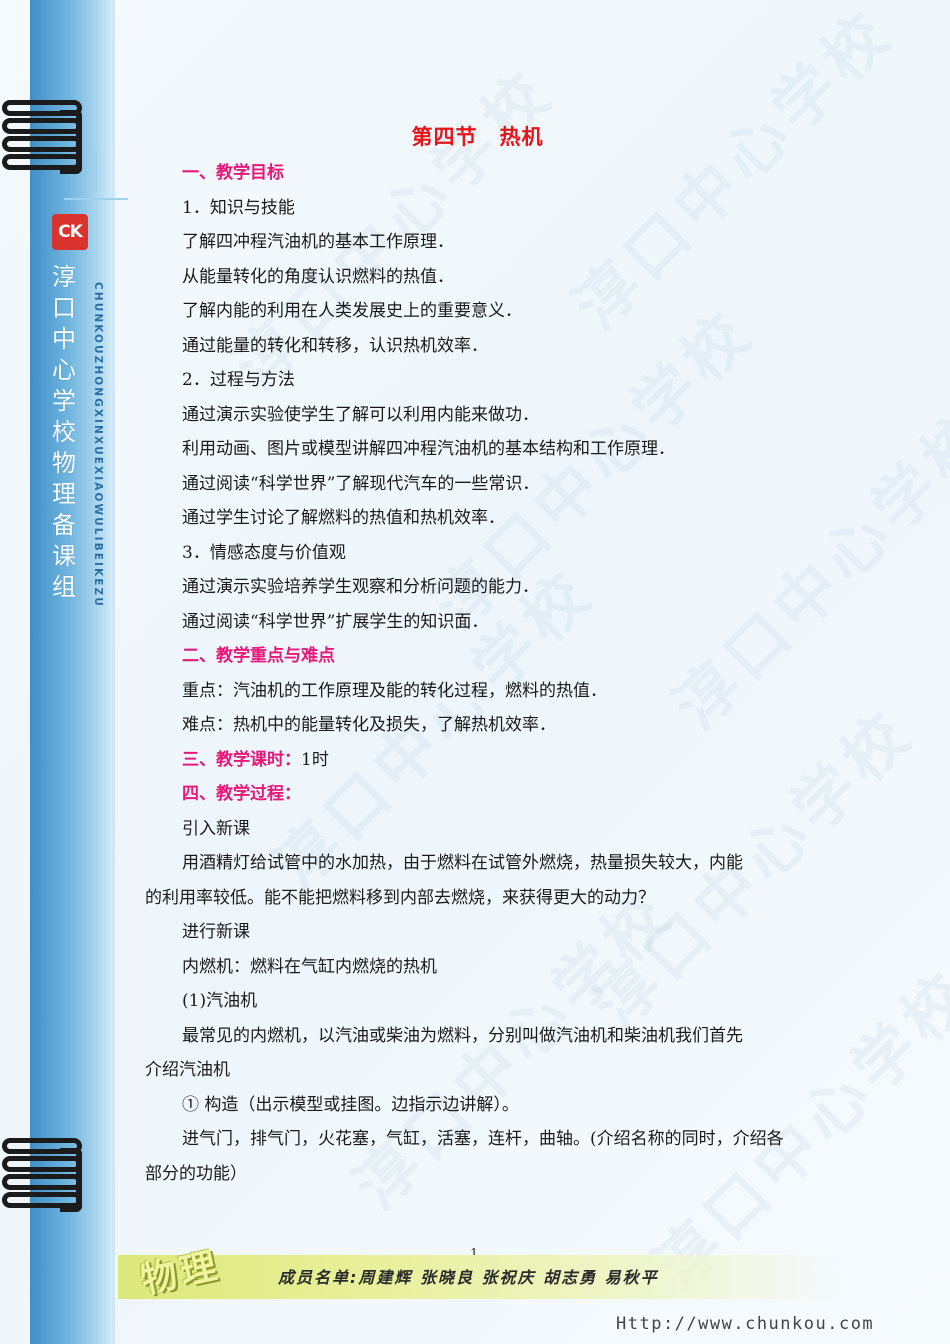 The width and height of the screenshot is (950, 1344). I want to click on subsection-title: 1．知识与技能, so click(238, 207).